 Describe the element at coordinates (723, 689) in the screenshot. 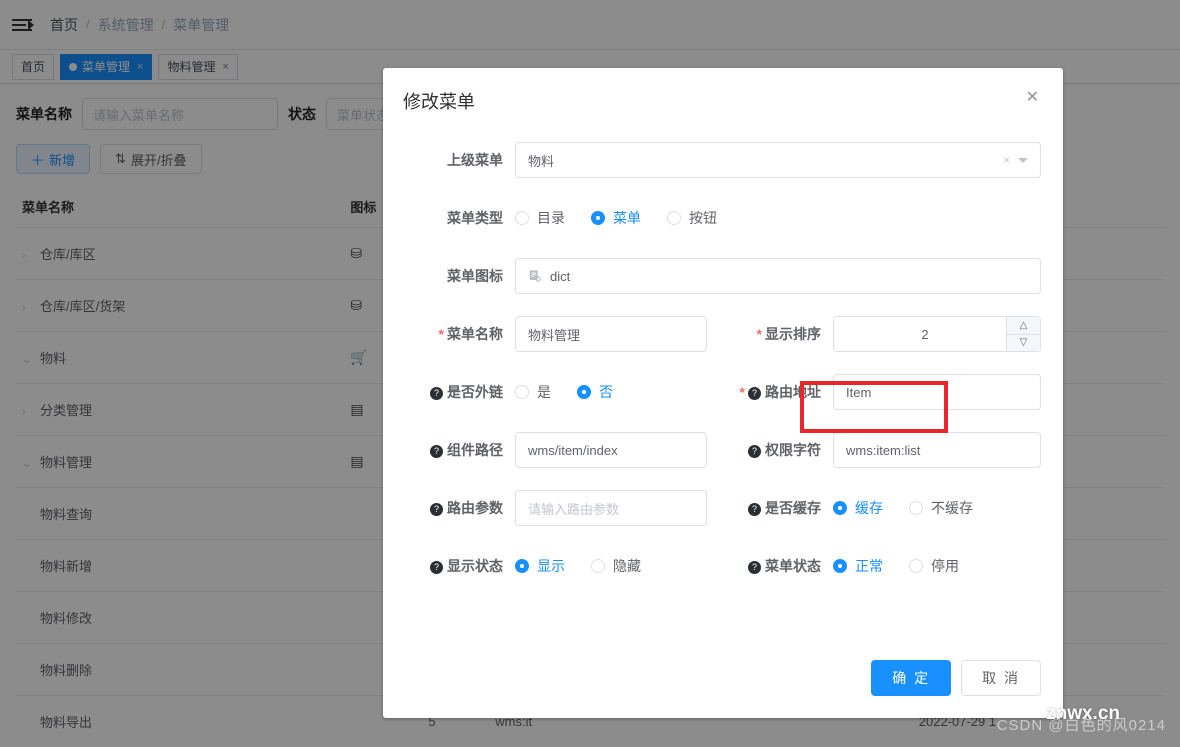

I see `dialog-footer: 确 定 取 消` at that location.